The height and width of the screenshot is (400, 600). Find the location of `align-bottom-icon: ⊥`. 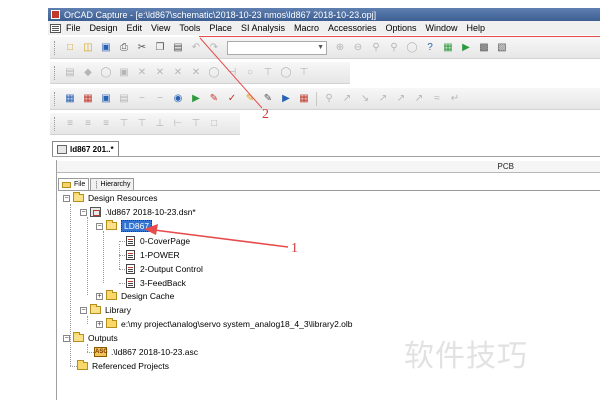

align-bottom-icon: ⊥ is located at coordinates (160, 124).